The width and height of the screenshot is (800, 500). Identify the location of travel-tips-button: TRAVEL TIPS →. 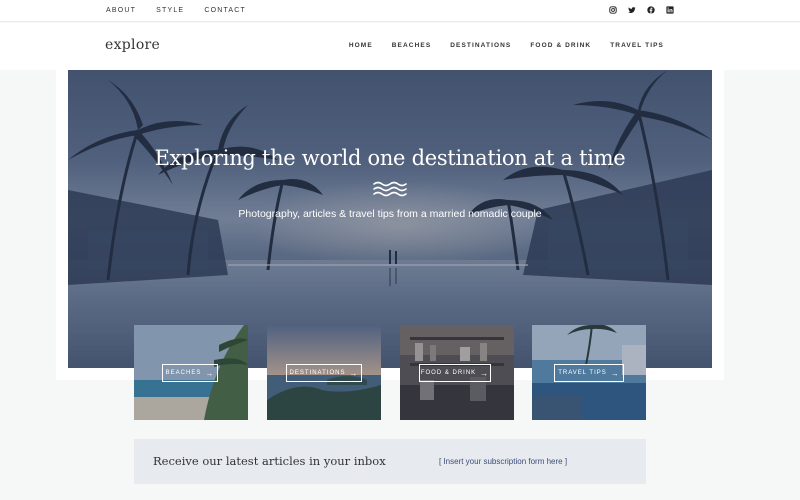
(589, 373).